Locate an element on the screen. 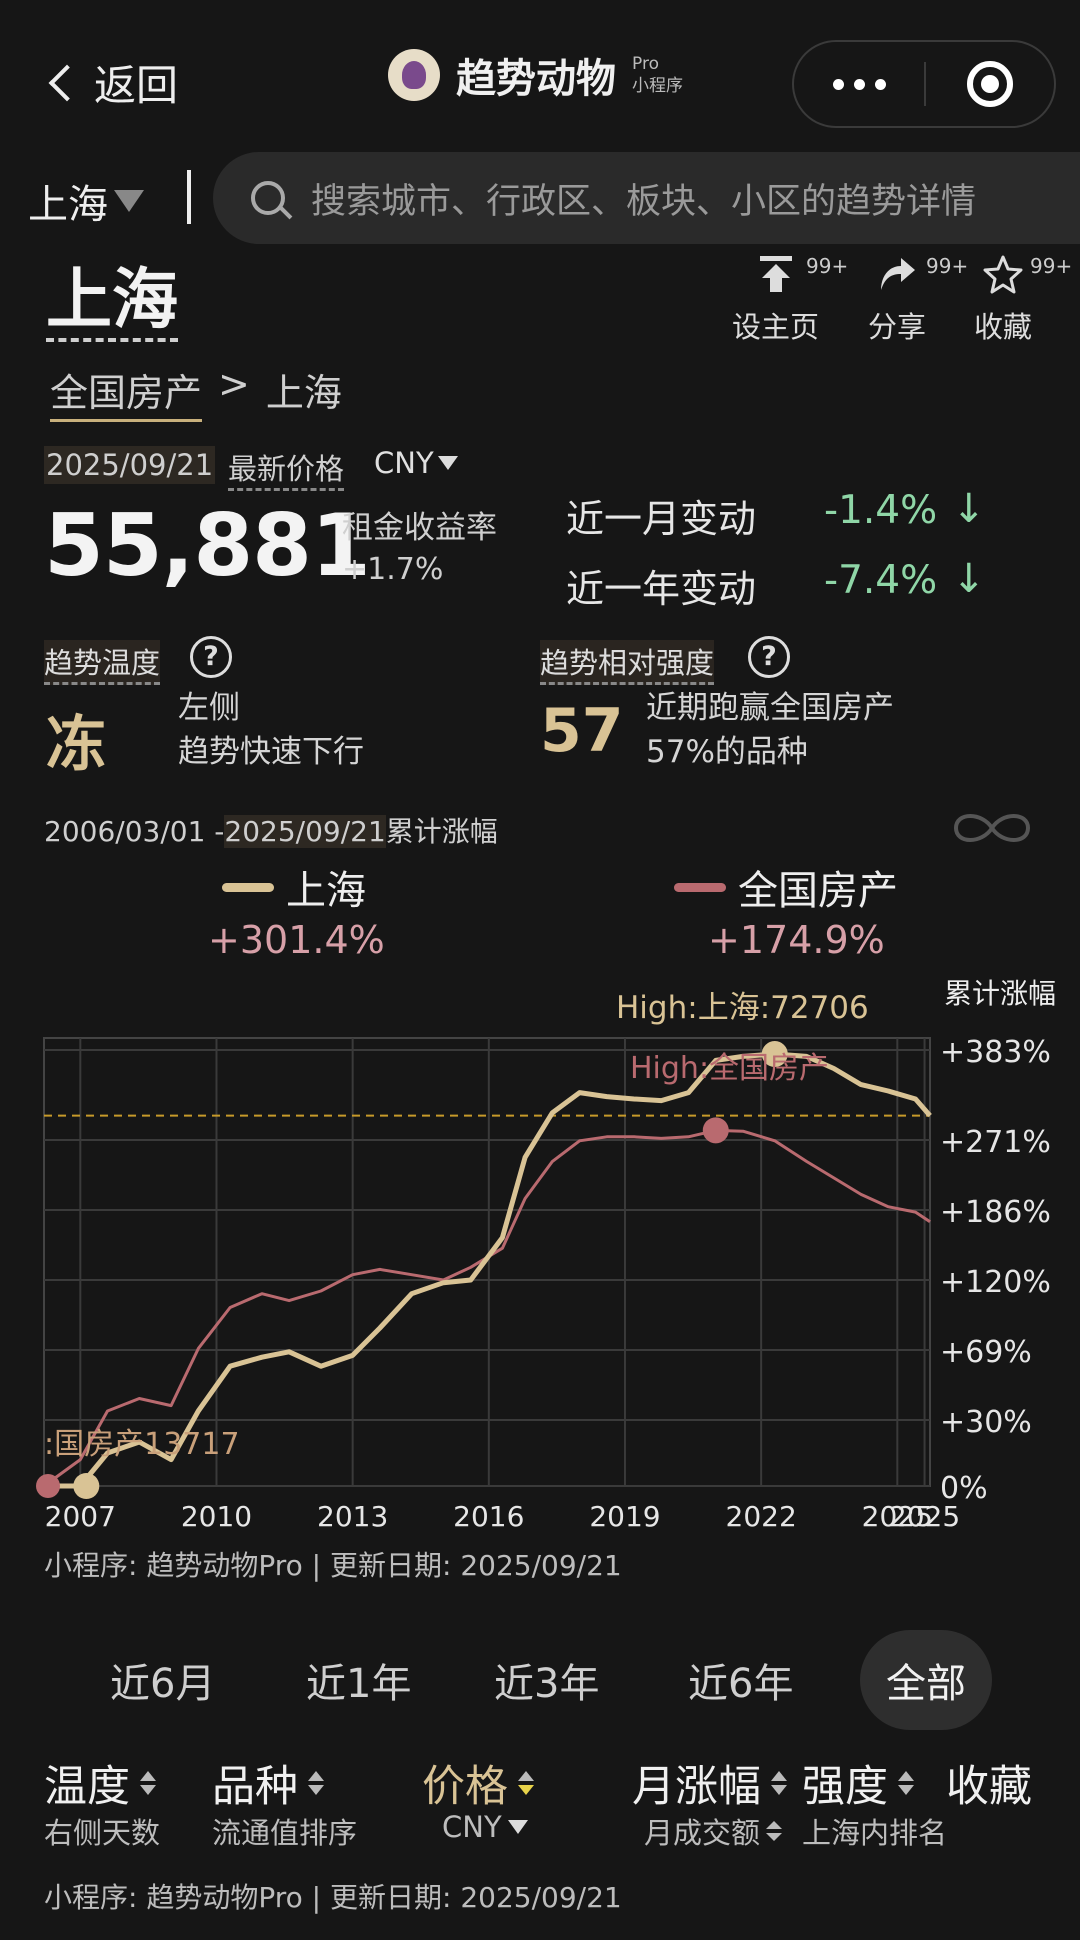 This screenshot has height=1940, width=1080. currency-selector: CNY is located at coordinates (416, 463).